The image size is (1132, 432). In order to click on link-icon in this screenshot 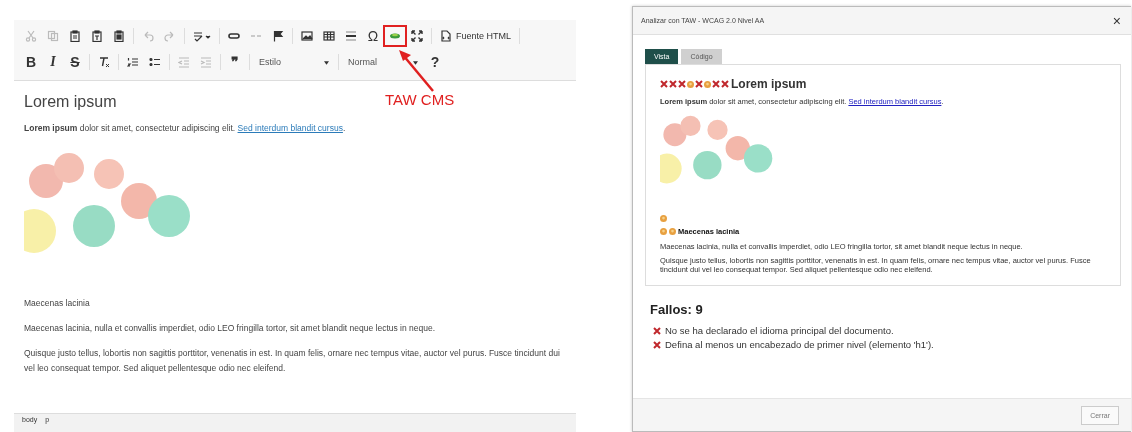, I will do `click(234, 36)`.